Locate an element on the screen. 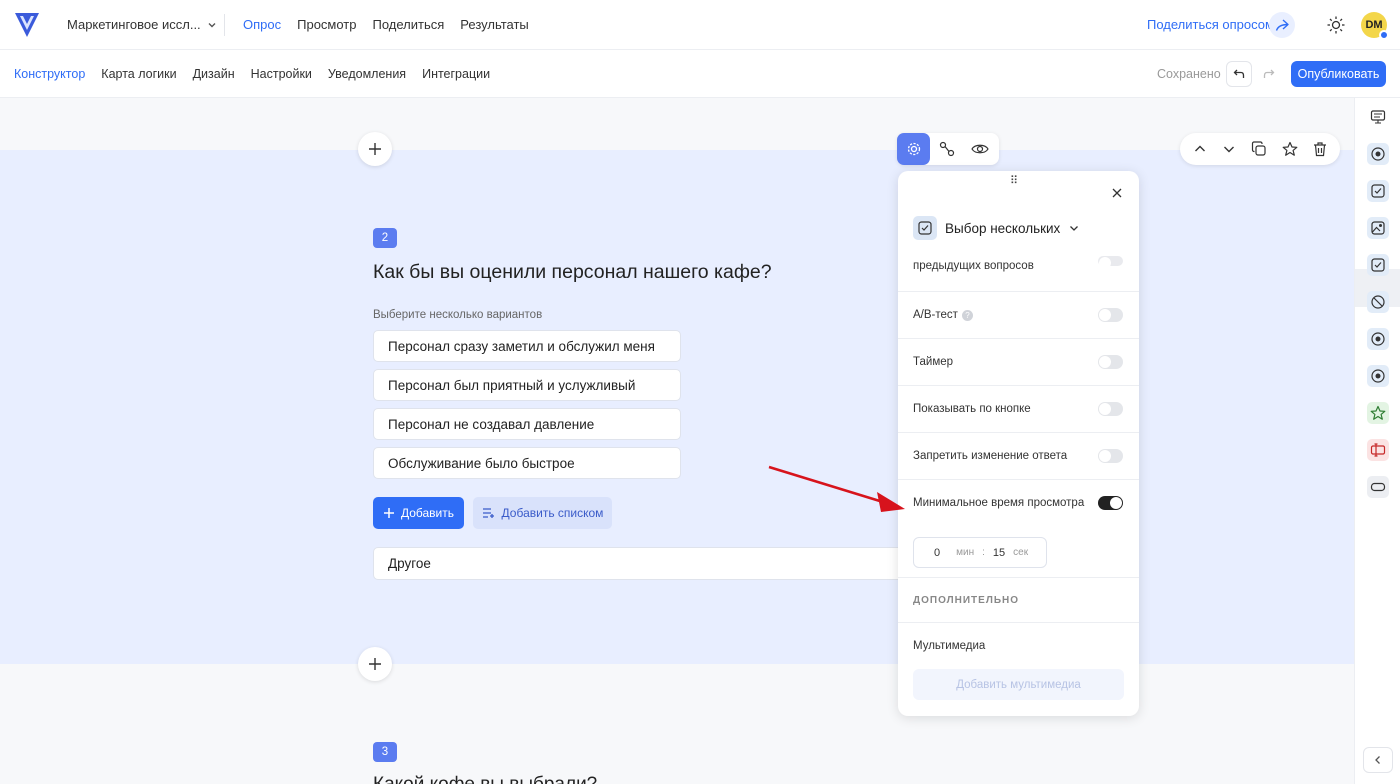  setting-label: Таймер is located at coordinates (933, 362).